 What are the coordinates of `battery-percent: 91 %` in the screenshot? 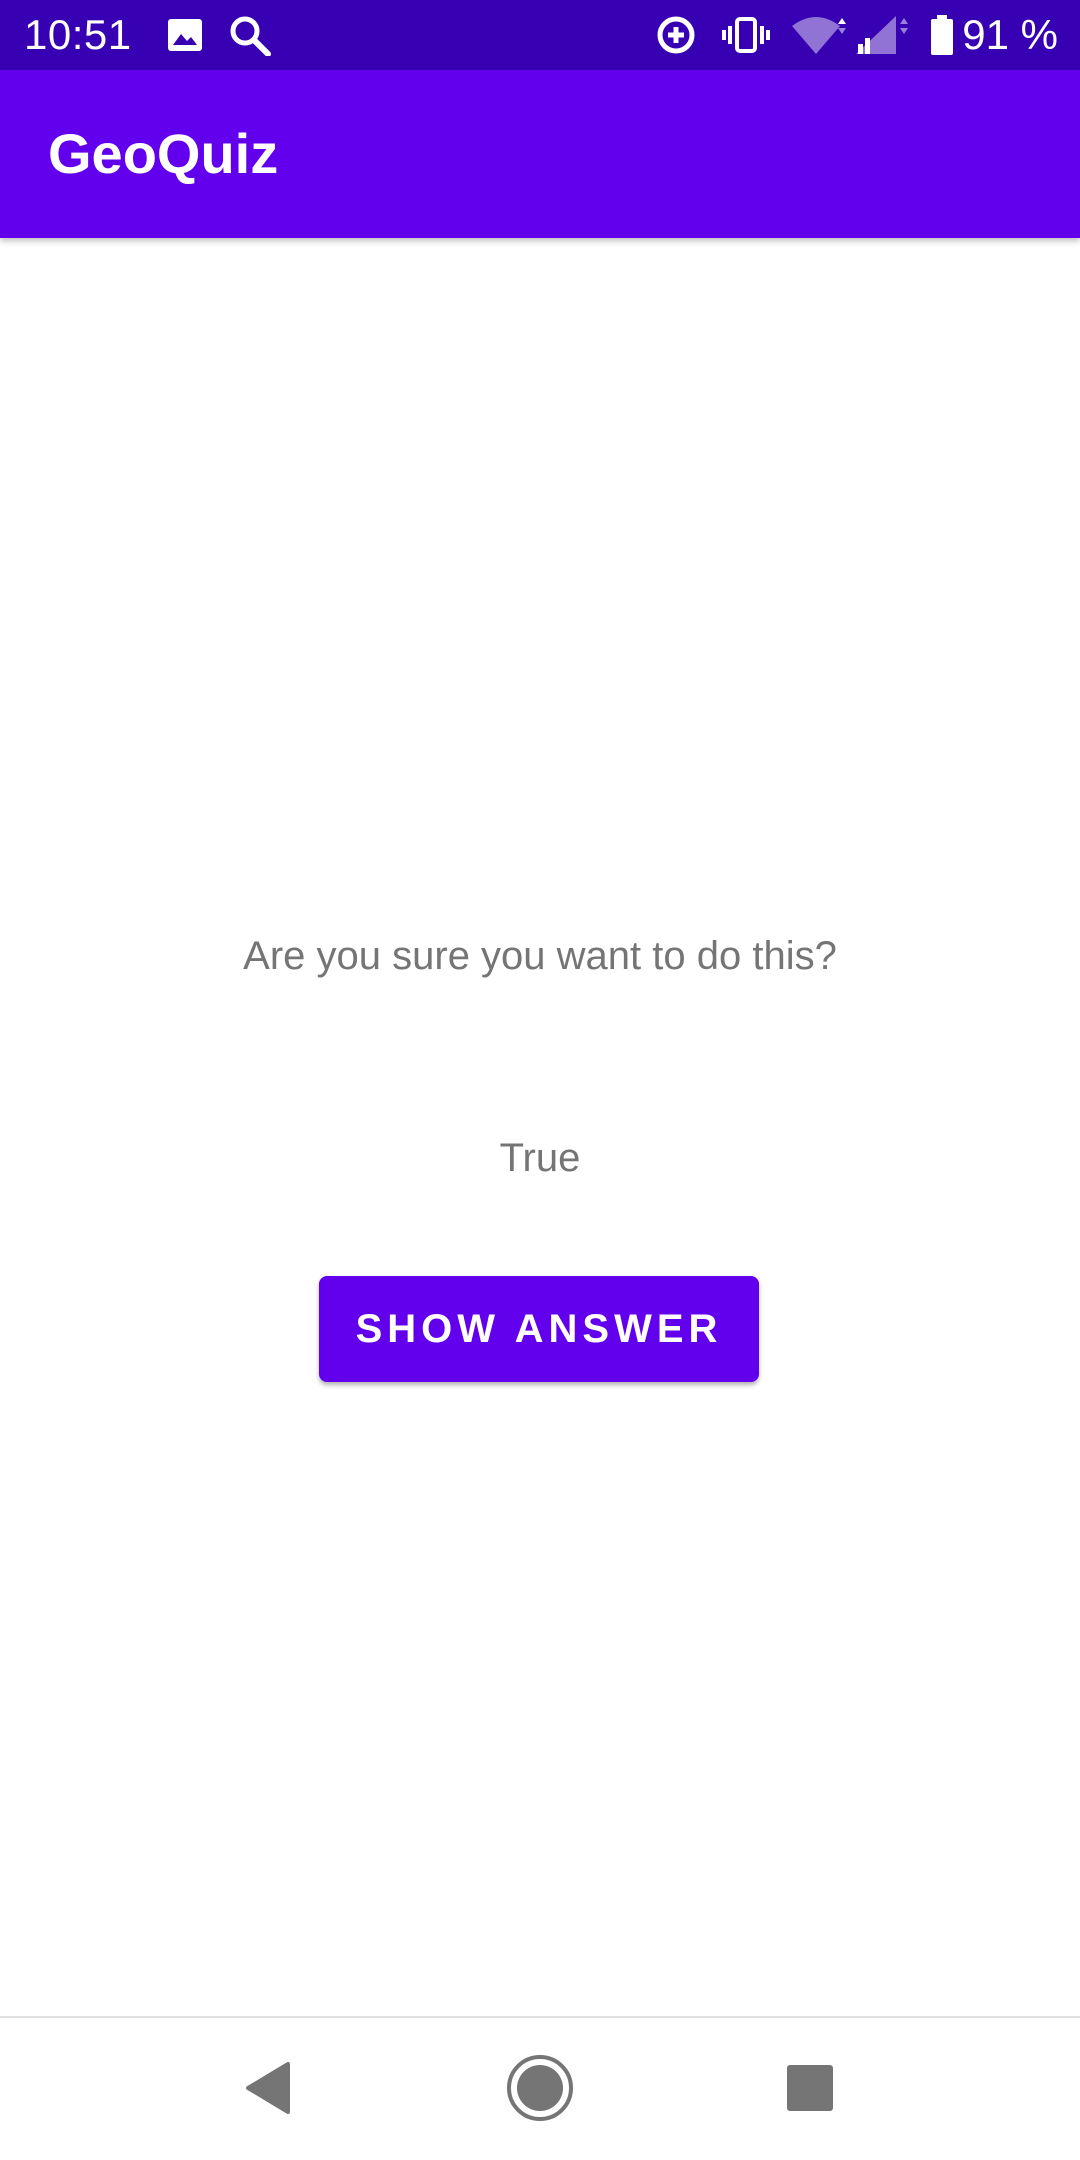 It's located at (1010, 34).